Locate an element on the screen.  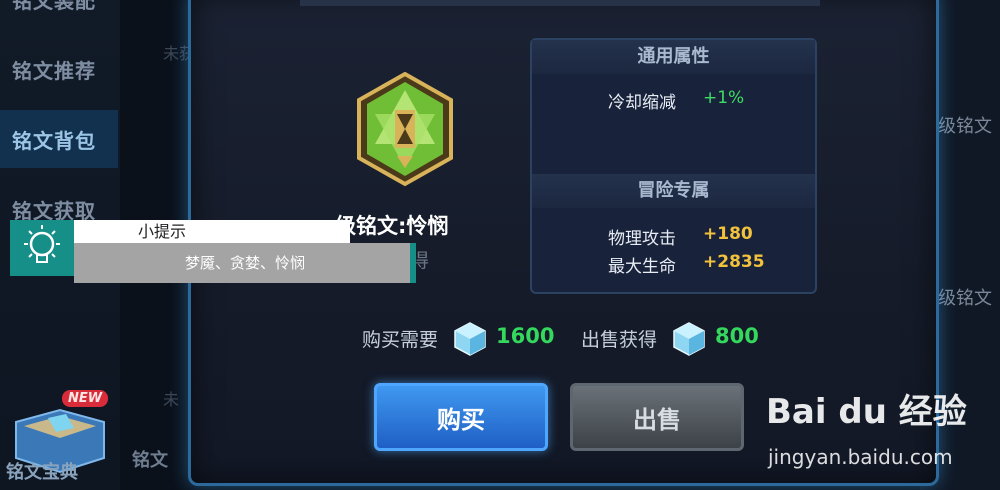
prop-value: +180 is located at coordinates (728, 234).